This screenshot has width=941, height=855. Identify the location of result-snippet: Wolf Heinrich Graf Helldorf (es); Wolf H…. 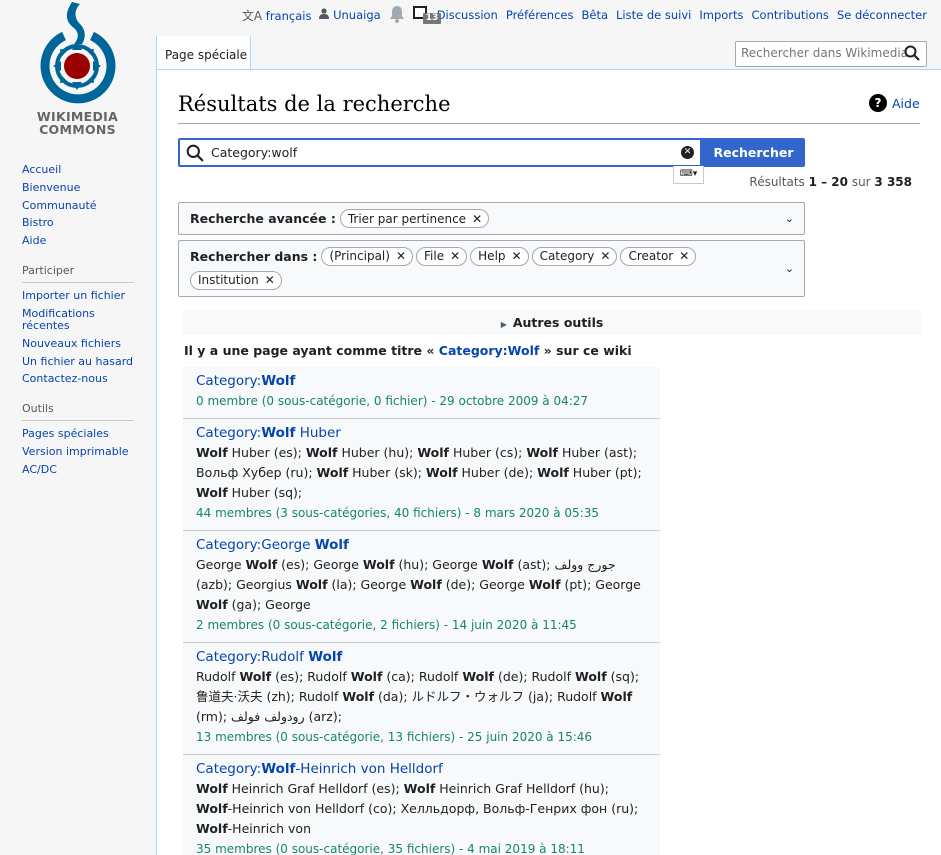
(417, 808).